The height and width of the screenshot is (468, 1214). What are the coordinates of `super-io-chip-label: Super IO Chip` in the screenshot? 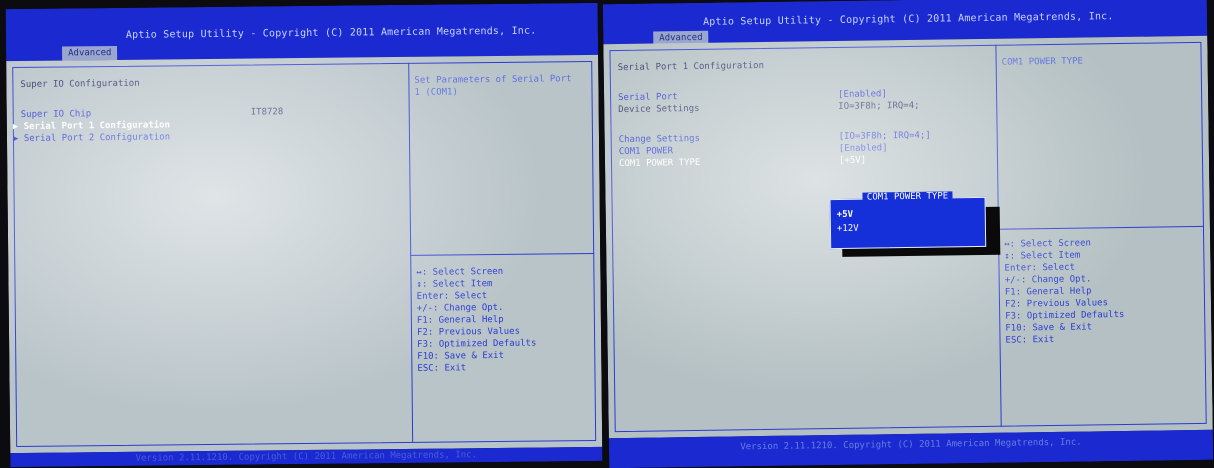 It's located at (56, 114).